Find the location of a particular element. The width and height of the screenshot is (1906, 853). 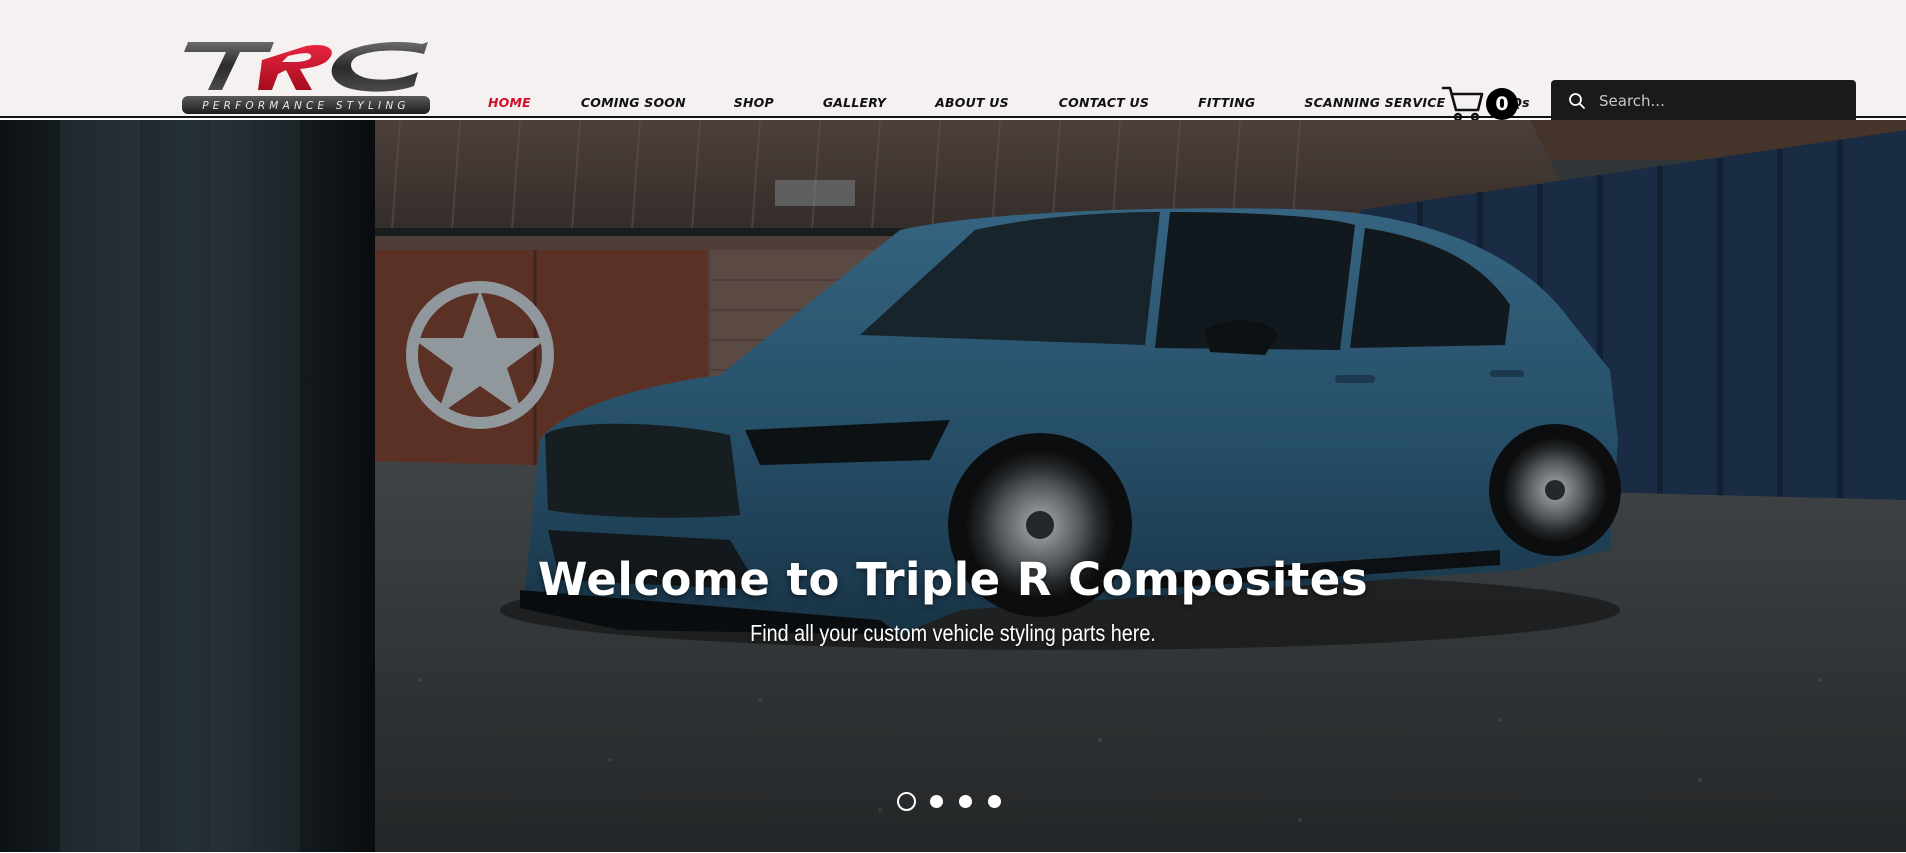

nav-item-contact-us: CONTACT US is located at coordinates (1104, 102).